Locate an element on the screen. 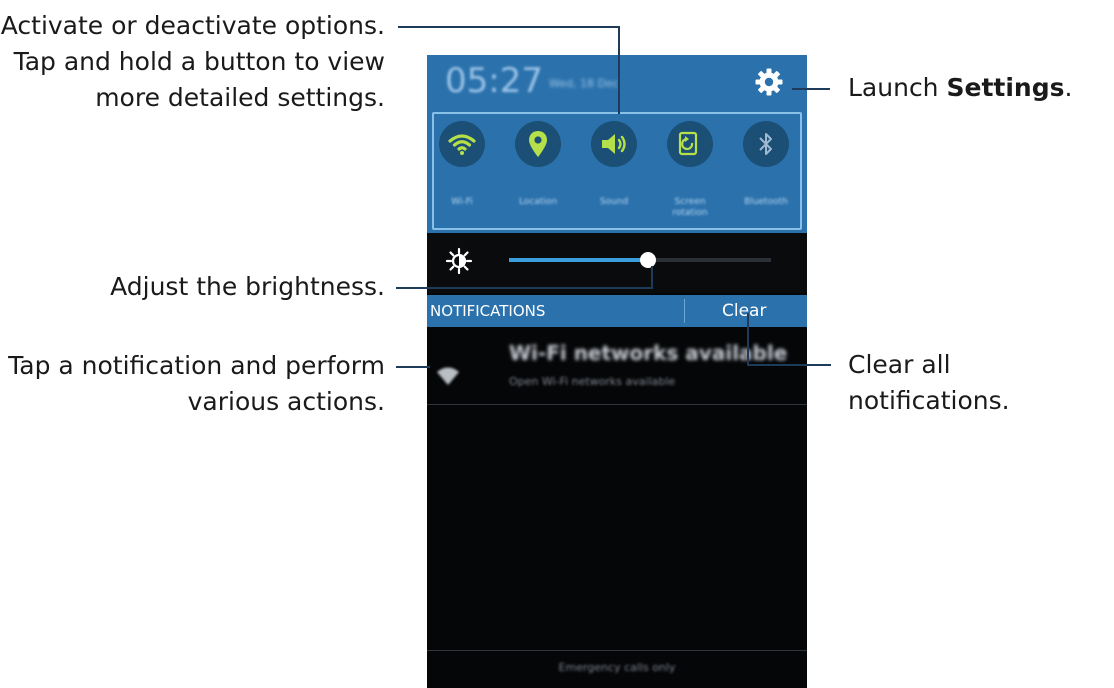 The image size is (1114, 688). notification-subtitle: Open Wi-Fi networks available is located at coordinates (592, 381).